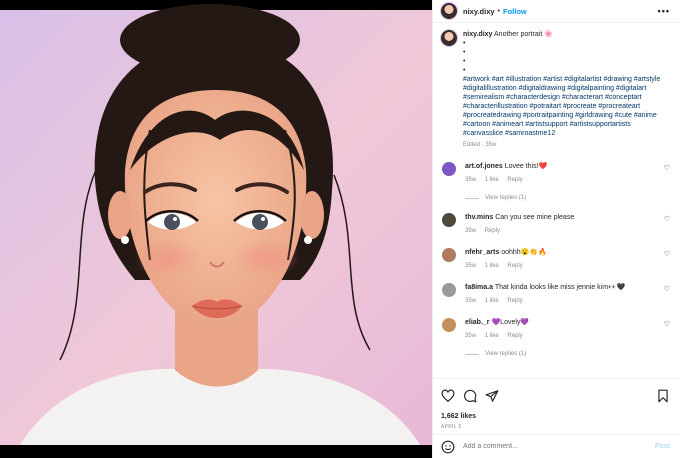 The image size is (680, 458). I want to click on add-comment-bar: Post, so click(556, 446).